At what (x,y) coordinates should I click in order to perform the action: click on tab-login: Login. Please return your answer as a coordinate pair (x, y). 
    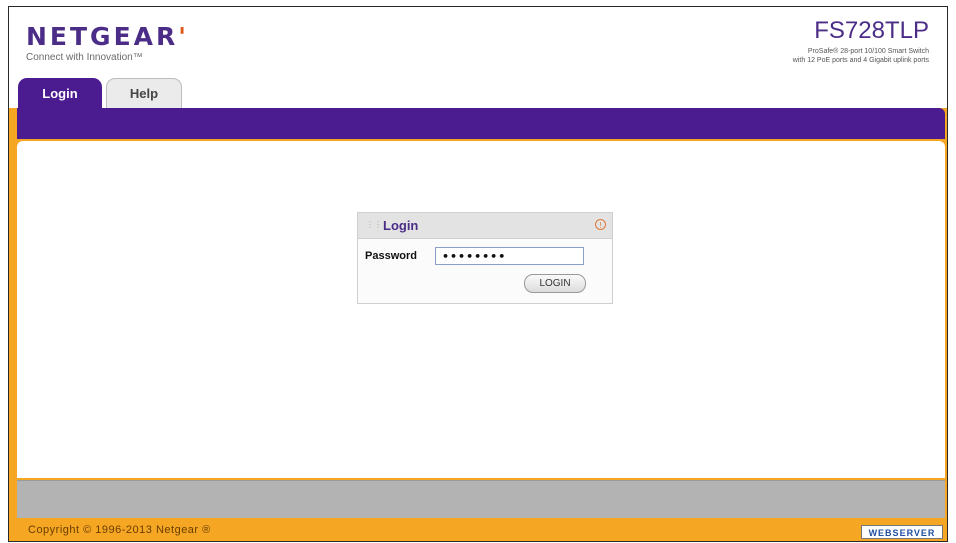
    Looking at the image, I should click on (60, 93).